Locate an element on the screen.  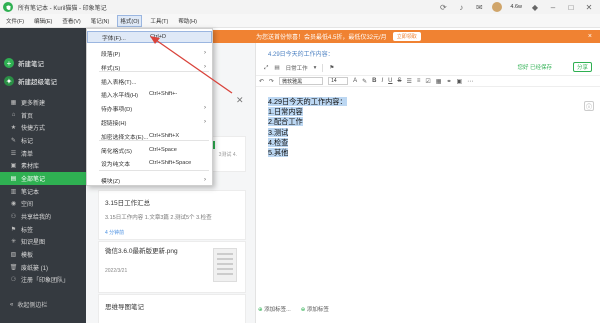
menu-item: 待办事项(D) › is located at coordinates (149, 108).